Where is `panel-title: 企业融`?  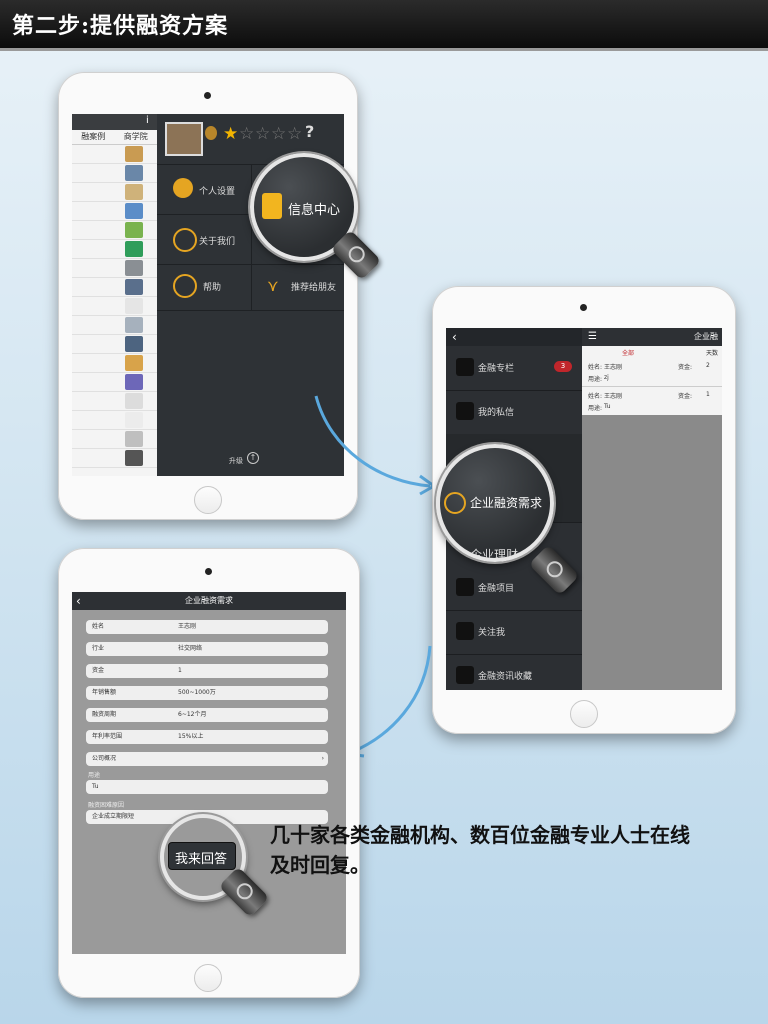
panel-title: 企业融 is located at coordinates (706, 336).